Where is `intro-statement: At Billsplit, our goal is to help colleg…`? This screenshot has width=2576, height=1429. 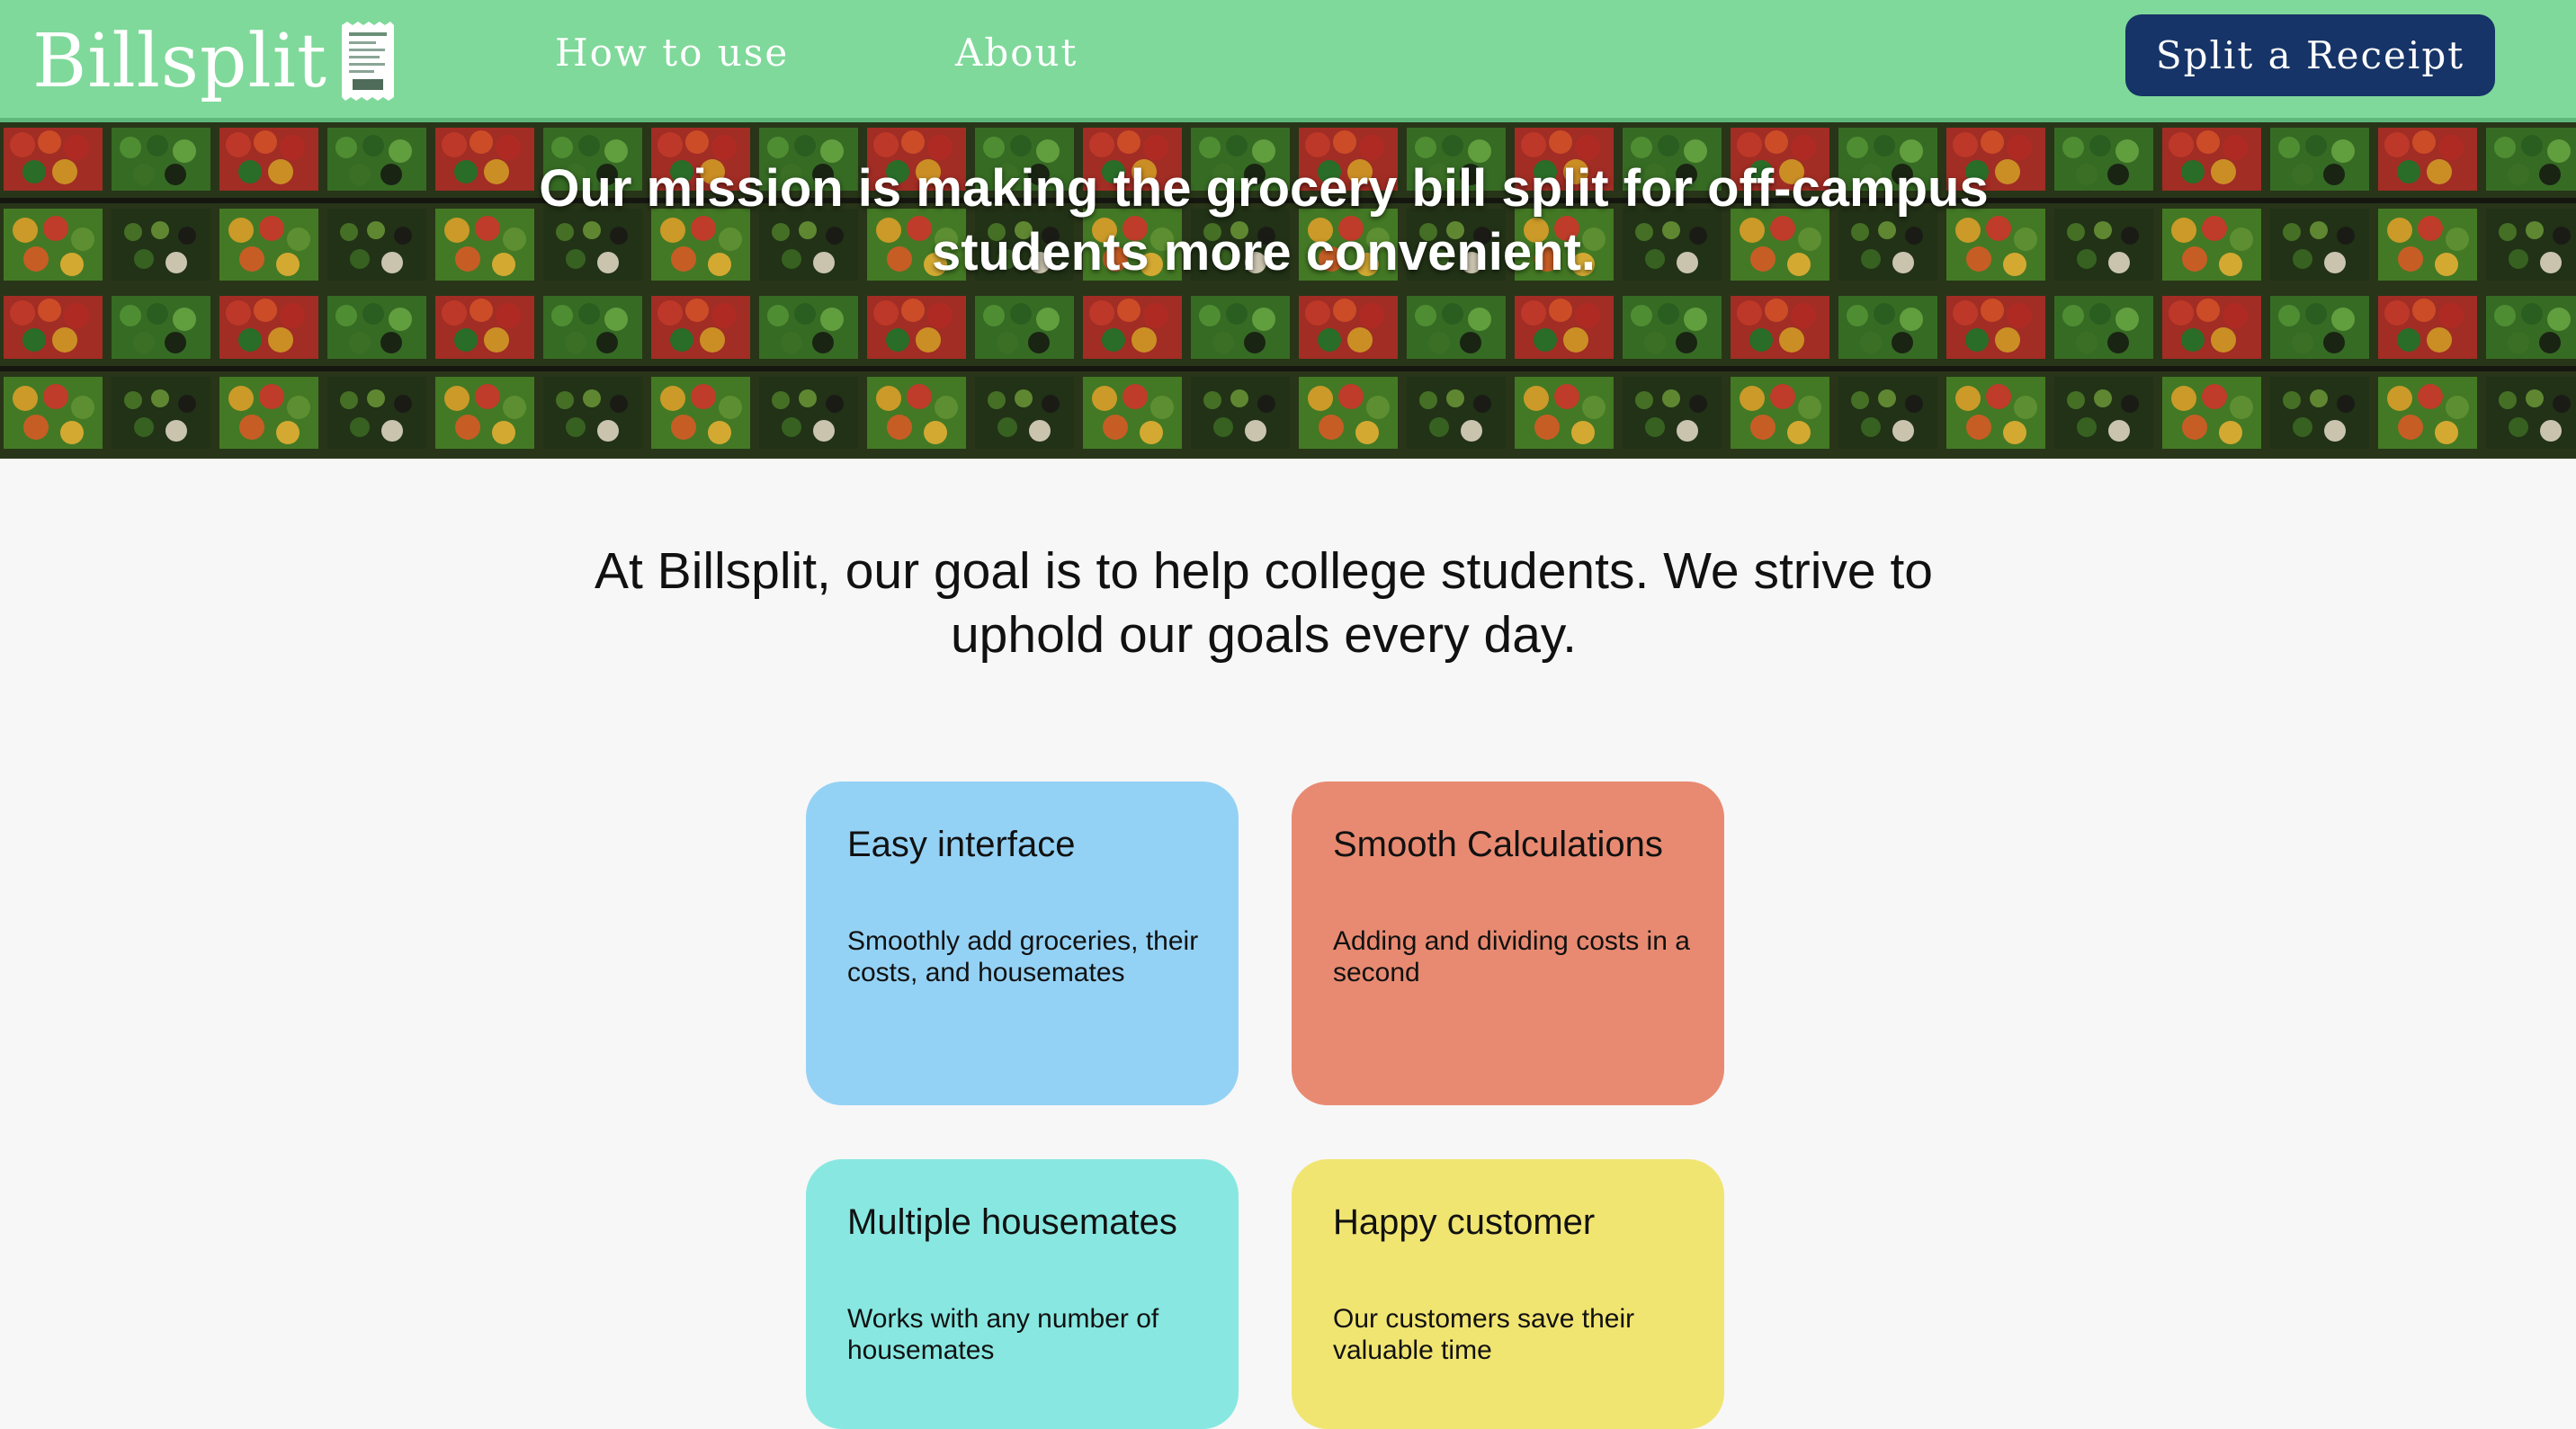 intro-statement: At Billsplit, our goal is to help colleg… is located at coordinates (1263, 603).